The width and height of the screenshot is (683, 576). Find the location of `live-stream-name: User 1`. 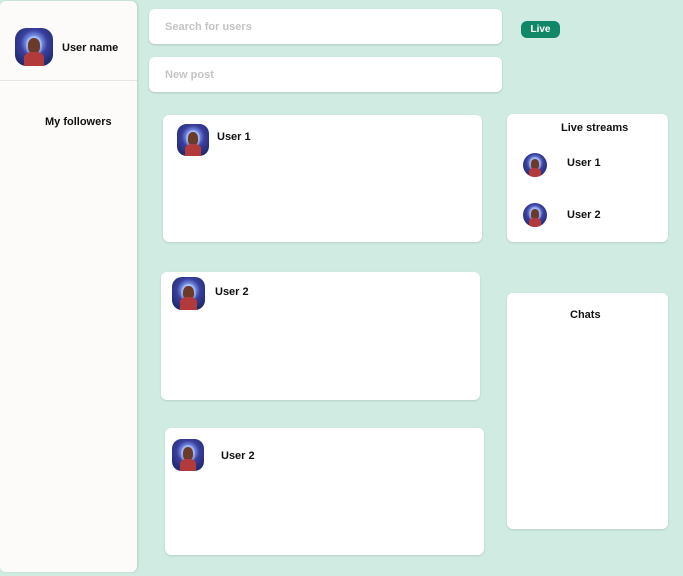

live-stream-name: User 1 is located at coordinates (584, 163).